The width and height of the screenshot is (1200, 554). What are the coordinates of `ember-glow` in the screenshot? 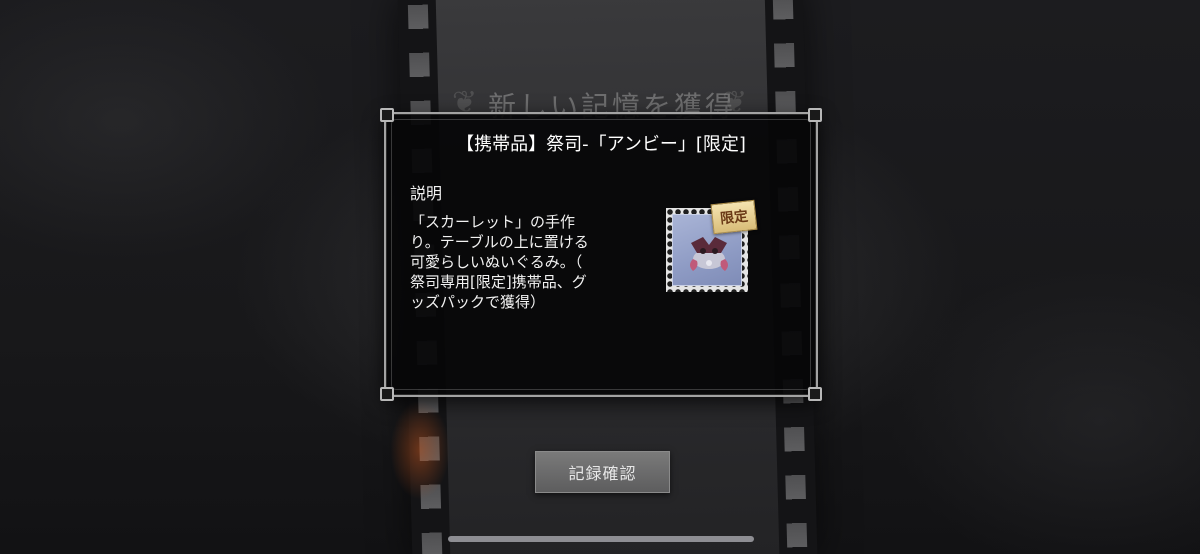 It's located at (420, 450).